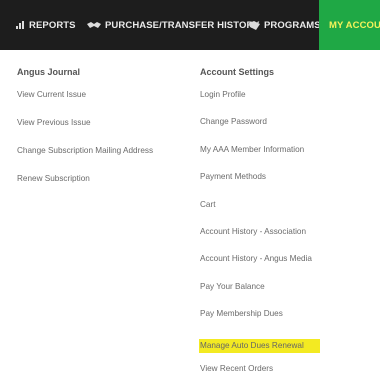  What do you see at coordinates (104, 151) in the screenshot?
I see `change-mailing-address-link: Change Subscription Mailing Address` at bounding box center [104, 151].